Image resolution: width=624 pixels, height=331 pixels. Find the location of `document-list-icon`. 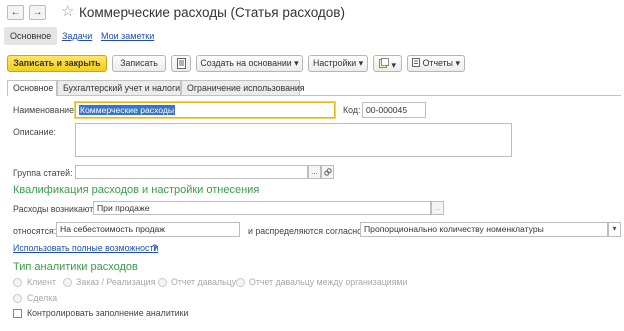

document-list-icon is located at coordinates (181, 63).